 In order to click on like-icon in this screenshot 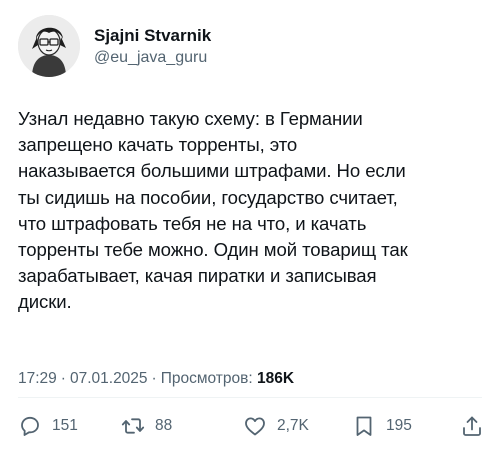, I will do `click(255, 426)`.